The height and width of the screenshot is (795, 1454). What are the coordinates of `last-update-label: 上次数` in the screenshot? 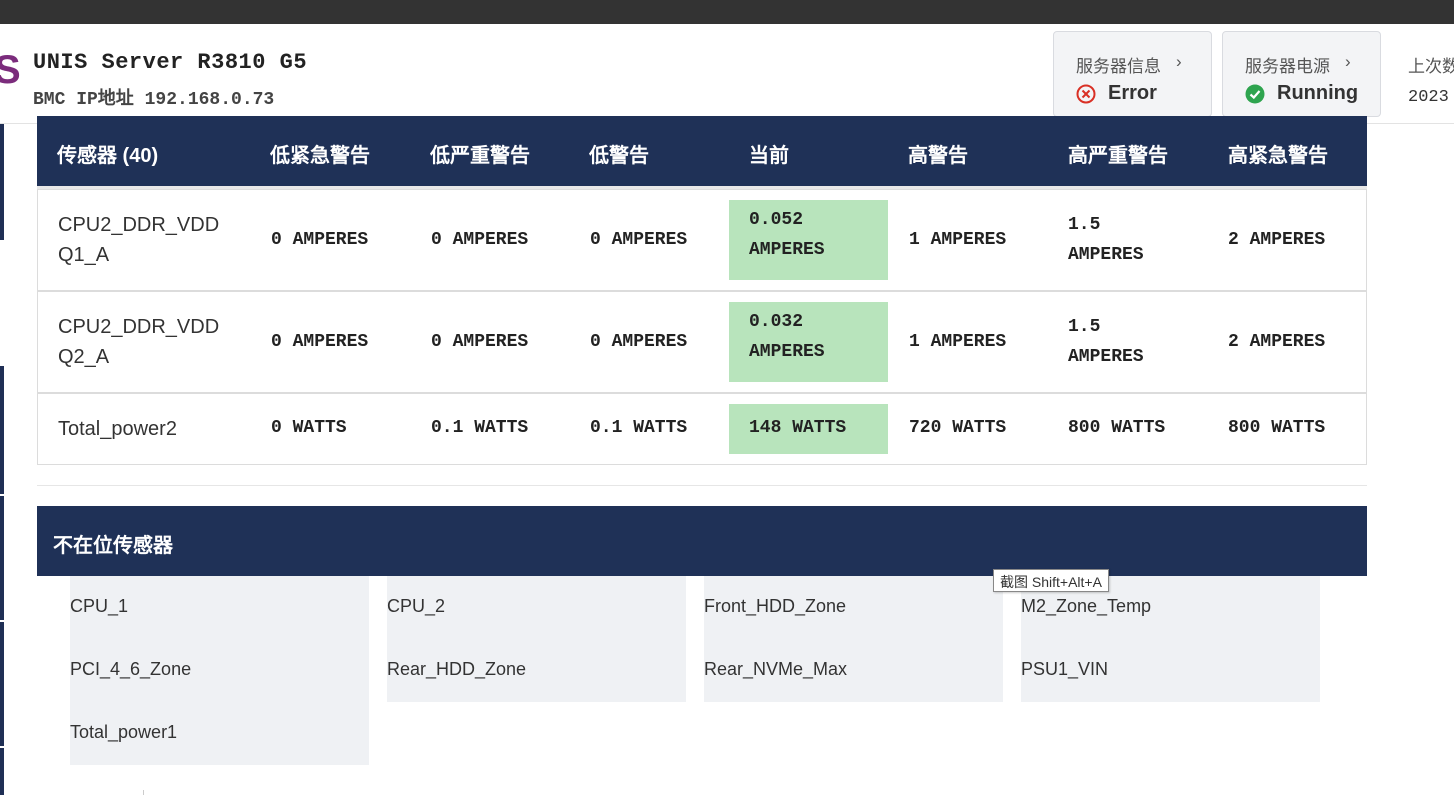 It's located at (1431, 66).